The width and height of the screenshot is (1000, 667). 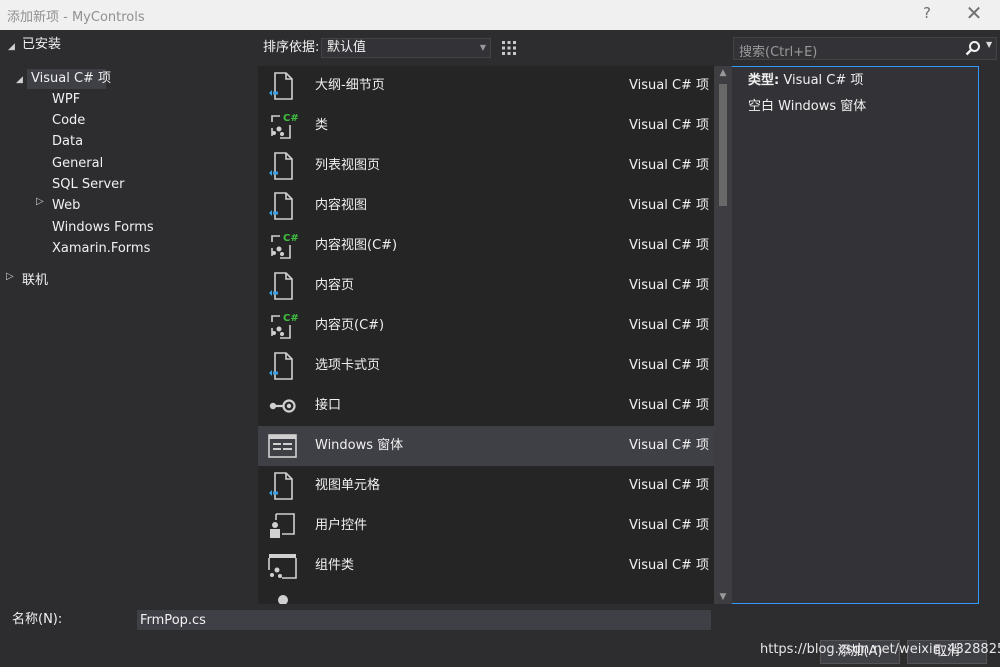 What do you see at coordinates (486, 566) in the screenshot?
I see `list-item: 组件类 Visual C# 项` at bounding box center [486, 566].